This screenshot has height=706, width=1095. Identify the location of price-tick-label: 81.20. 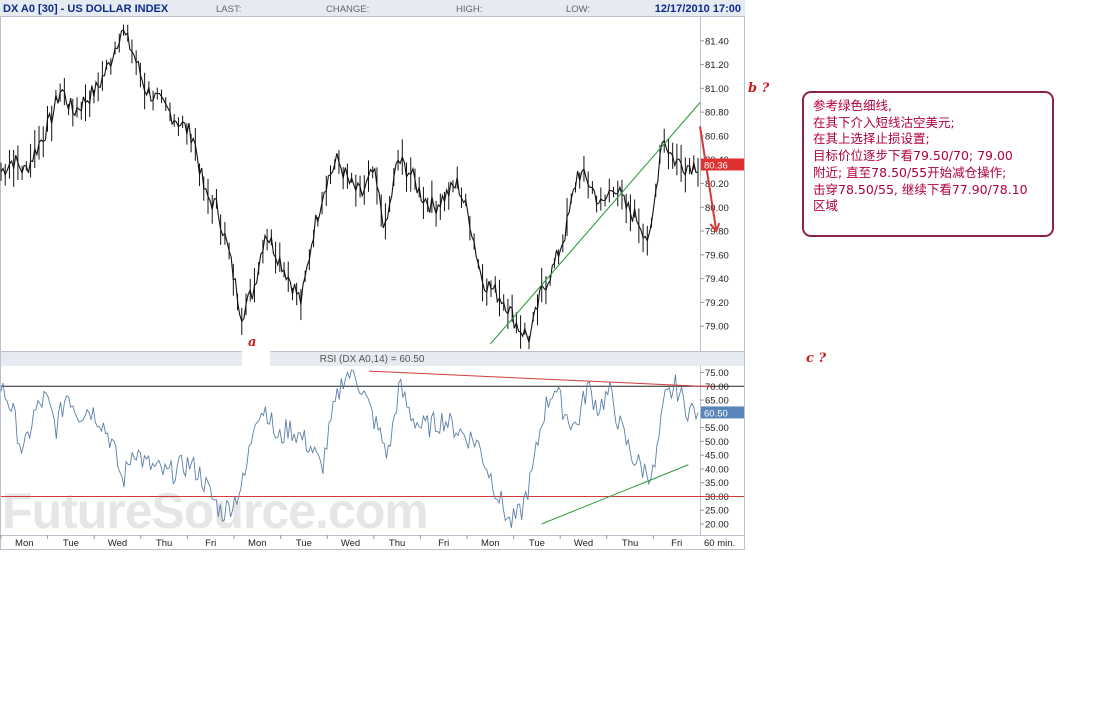
(717, 65).